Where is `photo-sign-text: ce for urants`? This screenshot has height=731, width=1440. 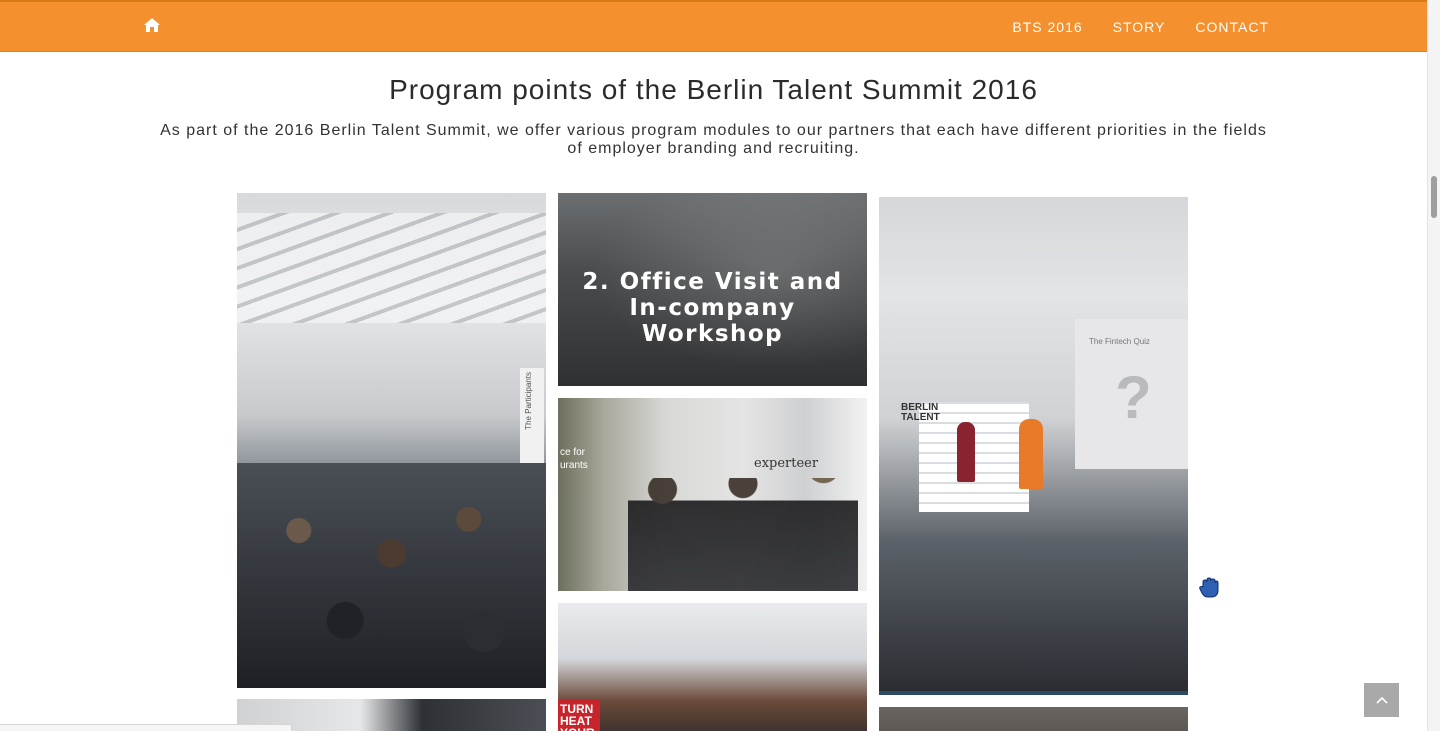
photo-sign-text: ce for urants is located at coordinates (574, 459).